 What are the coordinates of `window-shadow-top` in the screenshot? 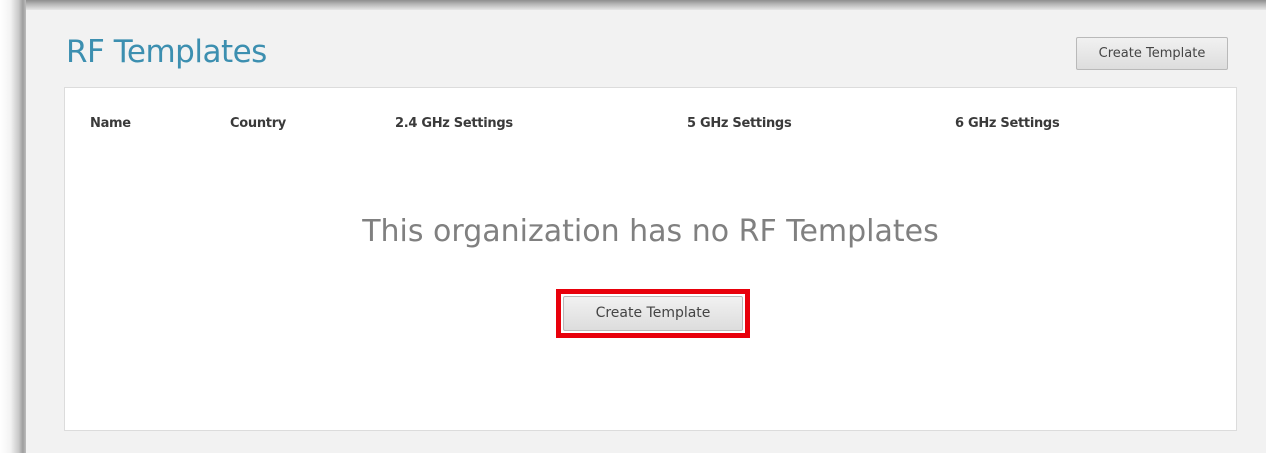 It's located at (633, 5).